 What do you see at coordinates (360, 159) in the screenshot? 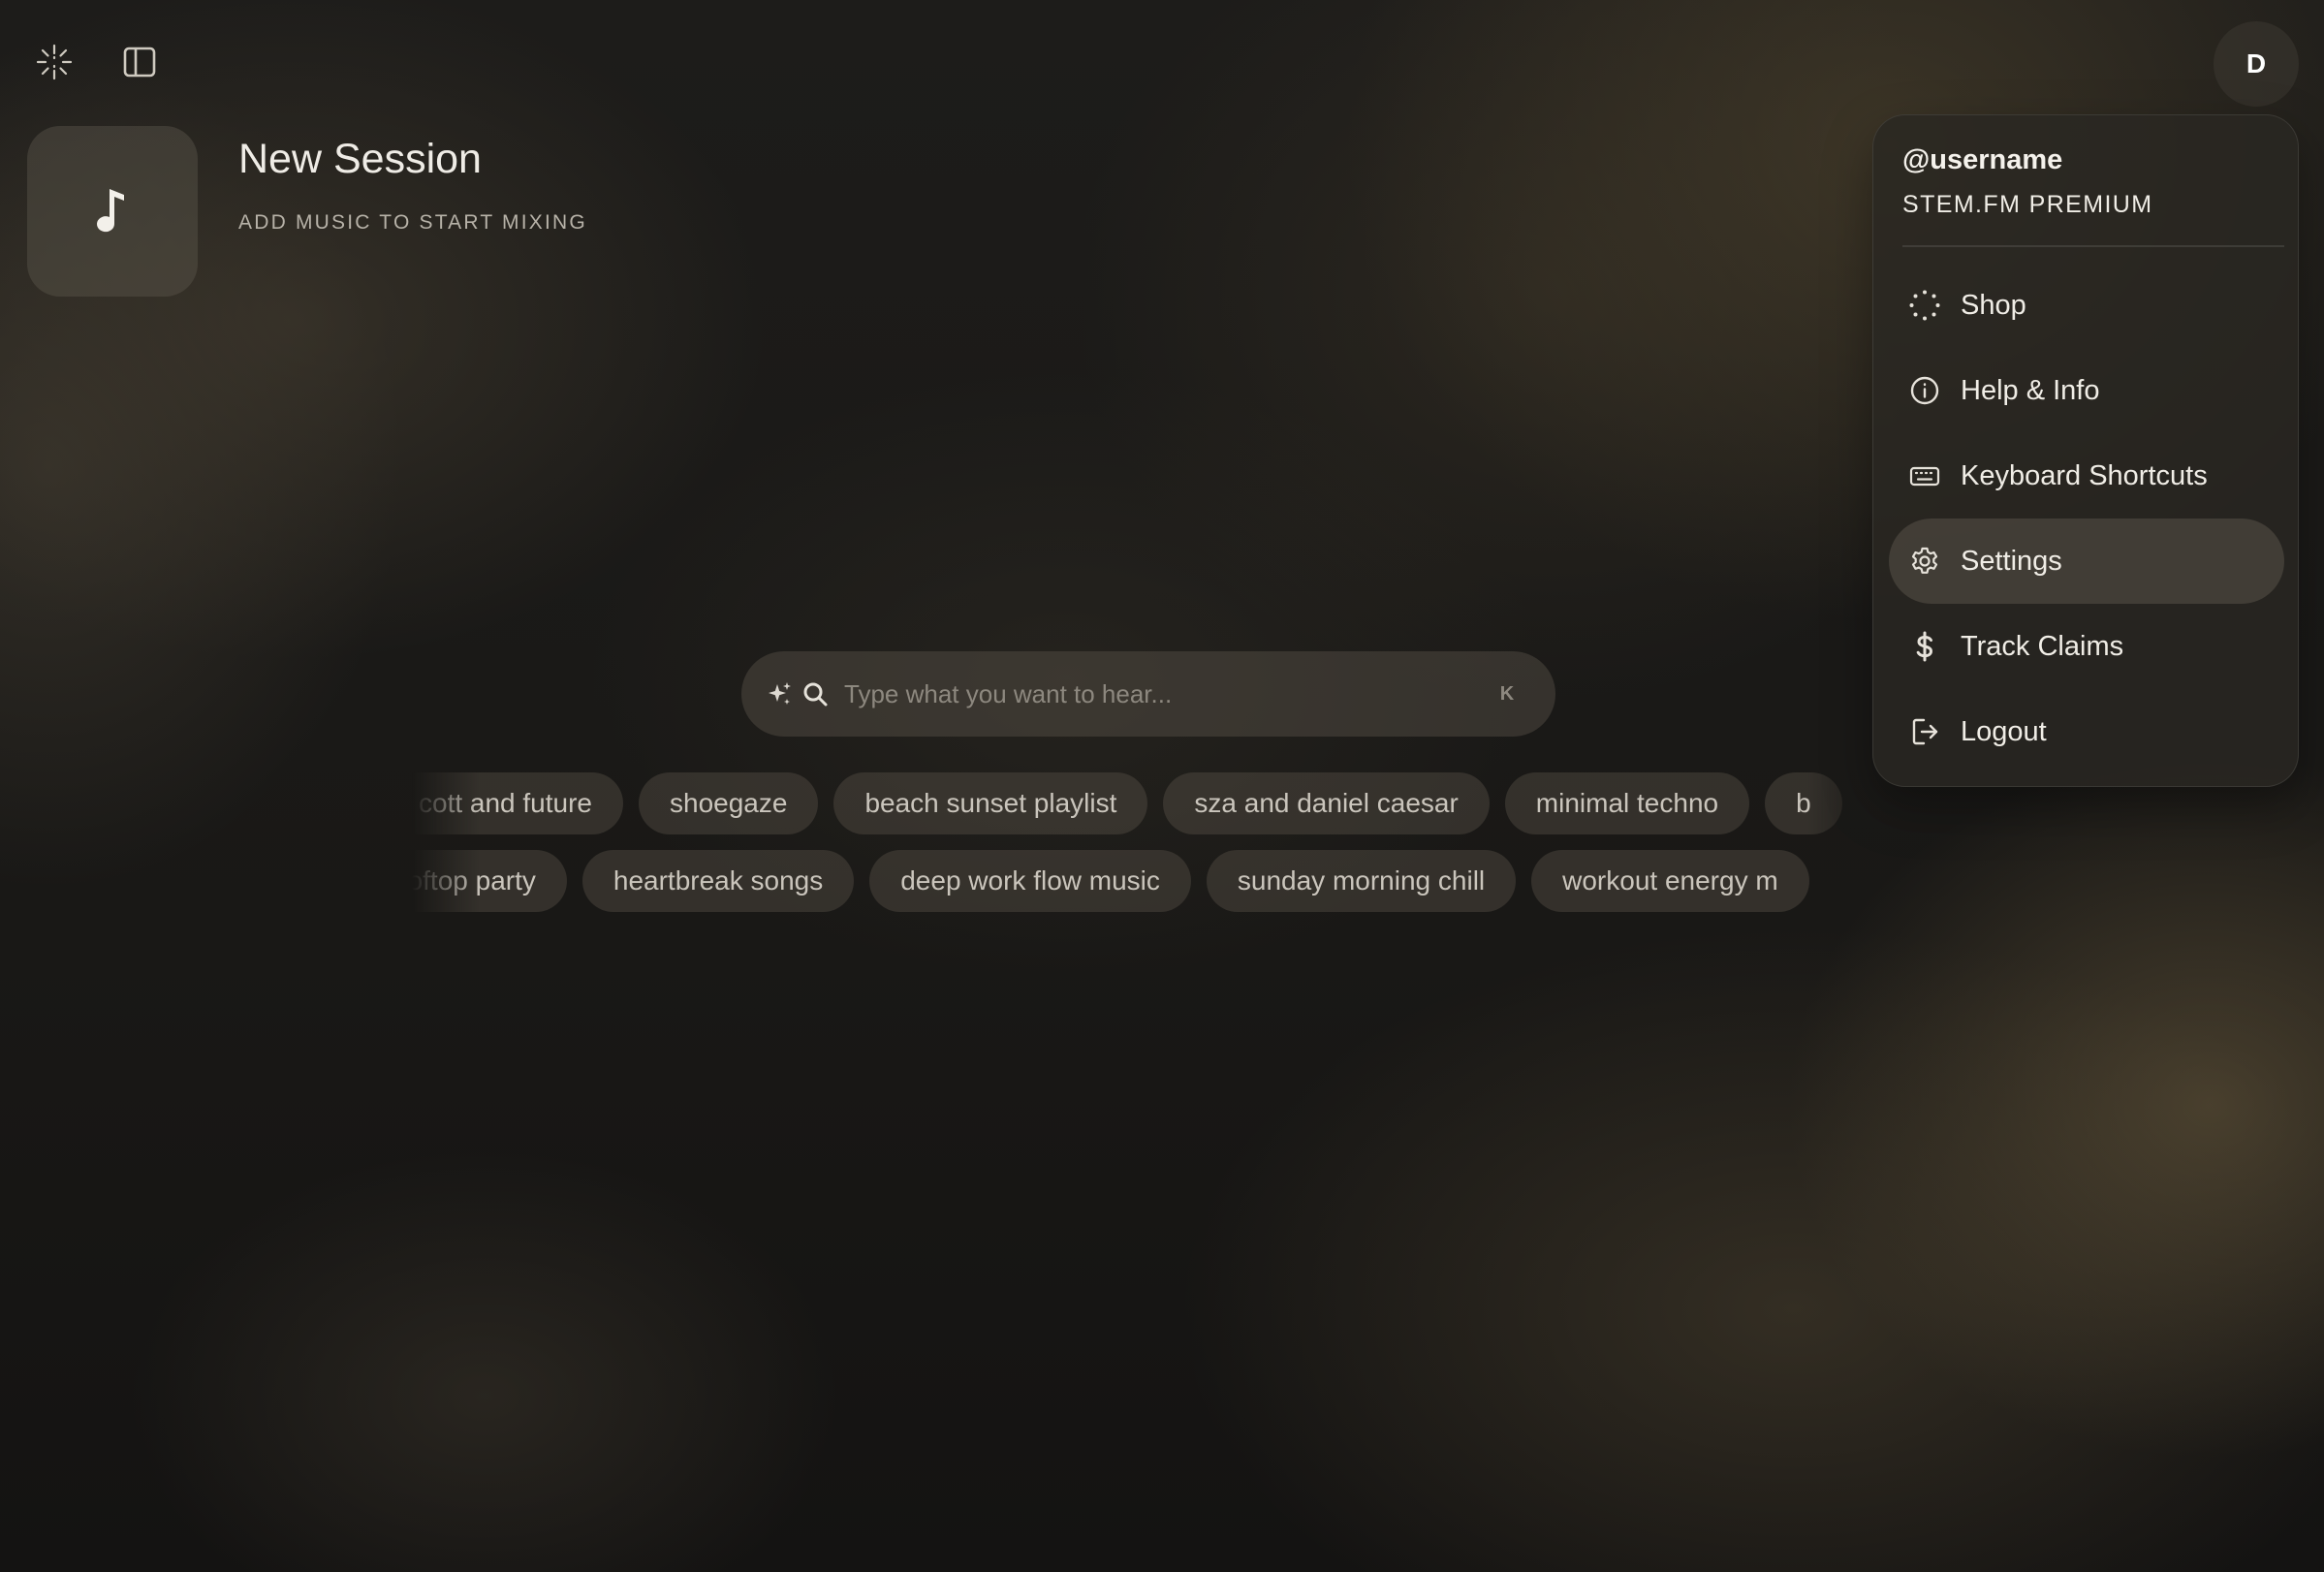
I see `session-title: New Session` at bounding box center [360, 159].